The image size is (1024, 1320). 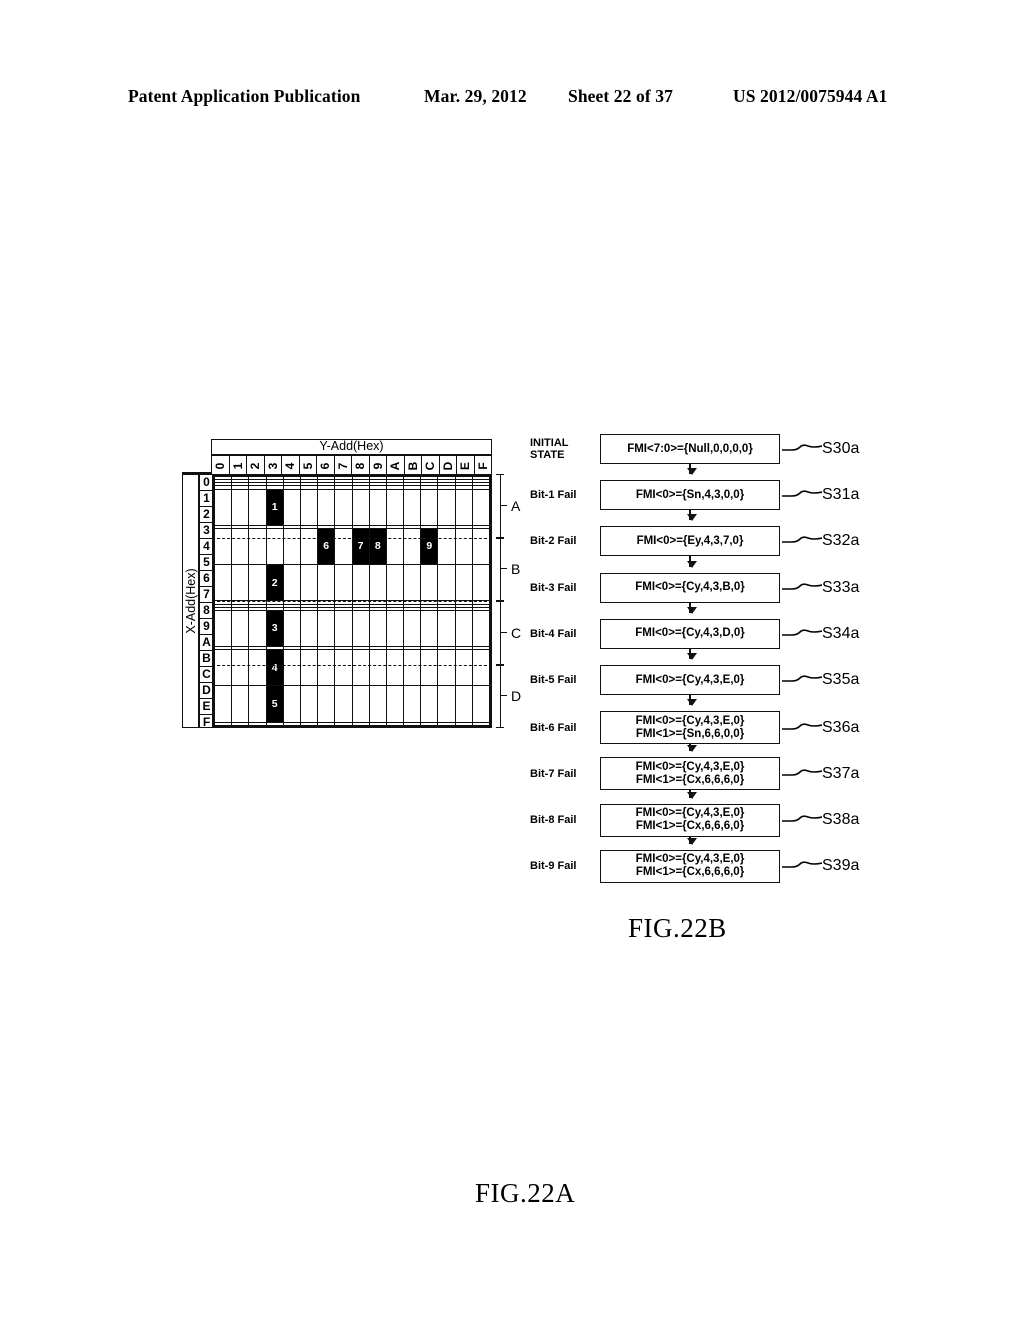 What do you see at coordinates (244, 96) in the screenshot?
I see `publication-title: Patent Application Publication` at bounding box center [244, 96].